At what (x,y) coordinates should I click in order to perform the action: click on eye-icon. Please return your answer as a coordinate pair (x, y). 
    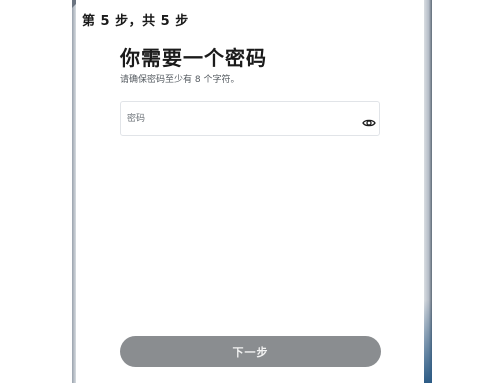
    Looking at the image, I should click on (369, 123).